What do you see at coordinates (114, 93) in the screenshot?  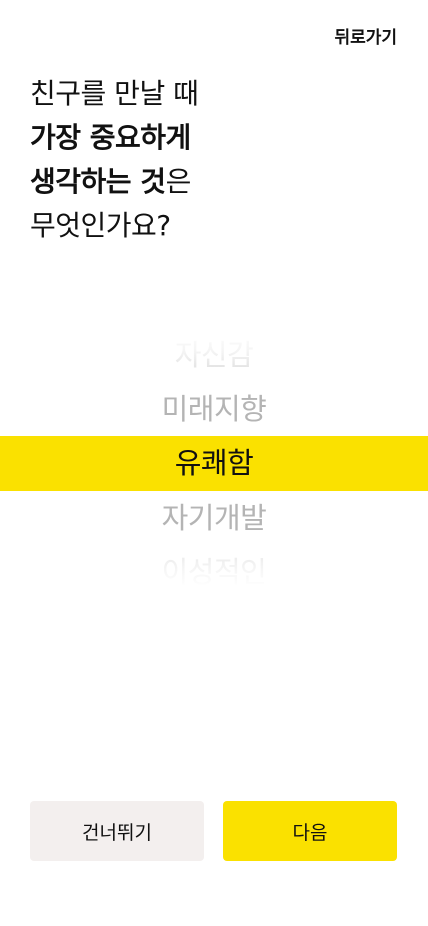 I see `question-line-1: 친구를 만날 때` at bounding box center [114, 93].